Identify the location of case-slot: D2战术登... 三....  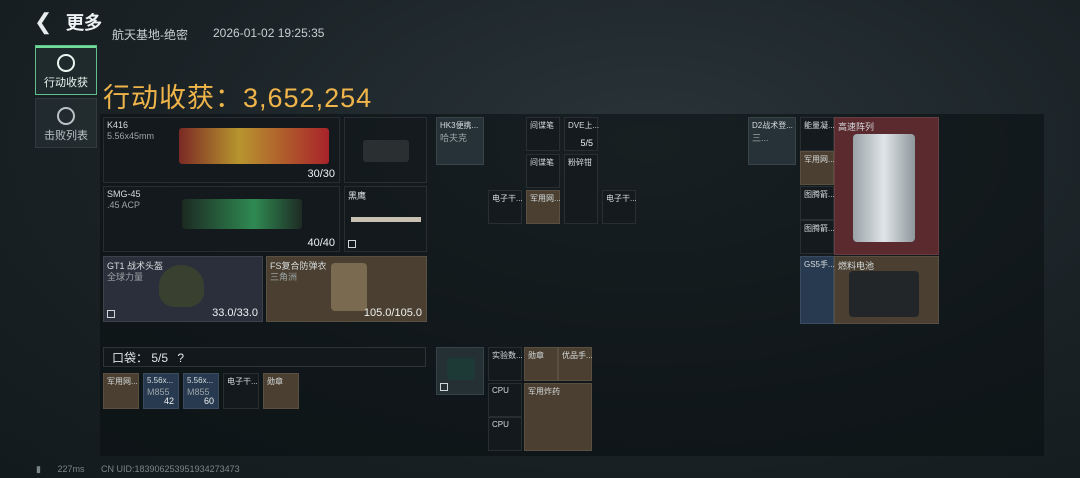
(772, 141).